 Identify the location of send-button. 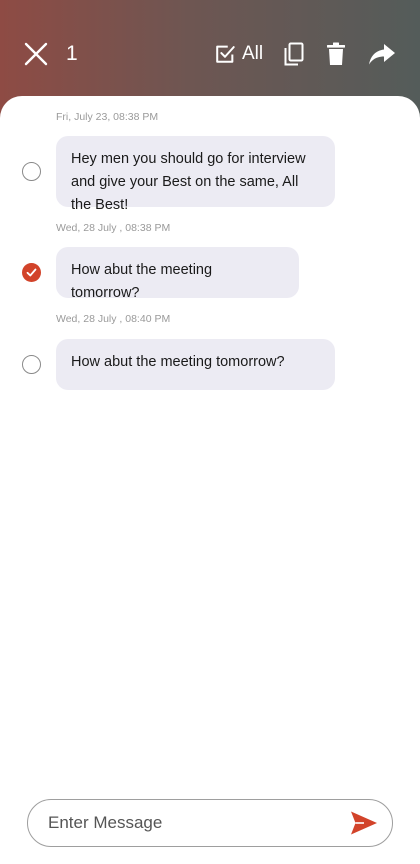
(364, 823).